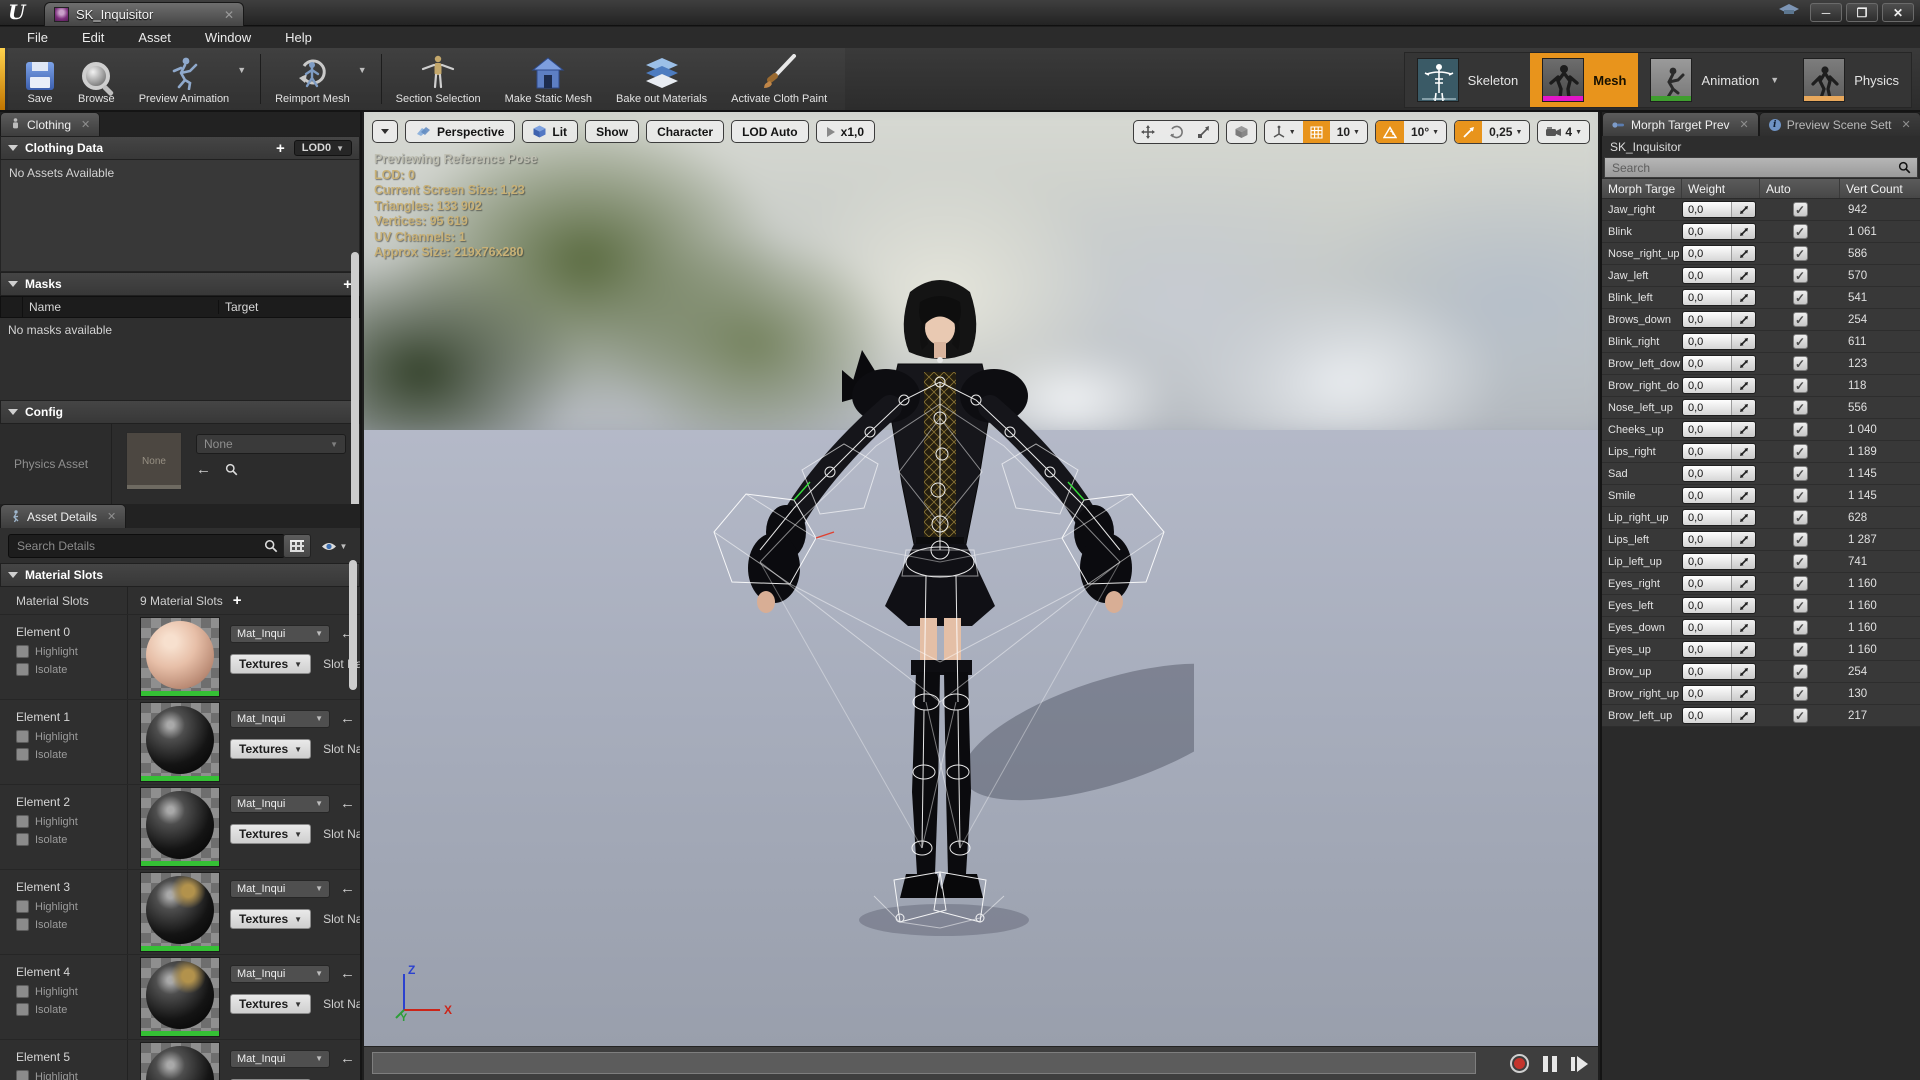 The width and height of the screenshot is (1920, 1080). Describe the element at coordinates (1761, 606) in the screenshot. I see `morph-target-row: Eyes_left 0,0 ✓ 1 160` at that location.